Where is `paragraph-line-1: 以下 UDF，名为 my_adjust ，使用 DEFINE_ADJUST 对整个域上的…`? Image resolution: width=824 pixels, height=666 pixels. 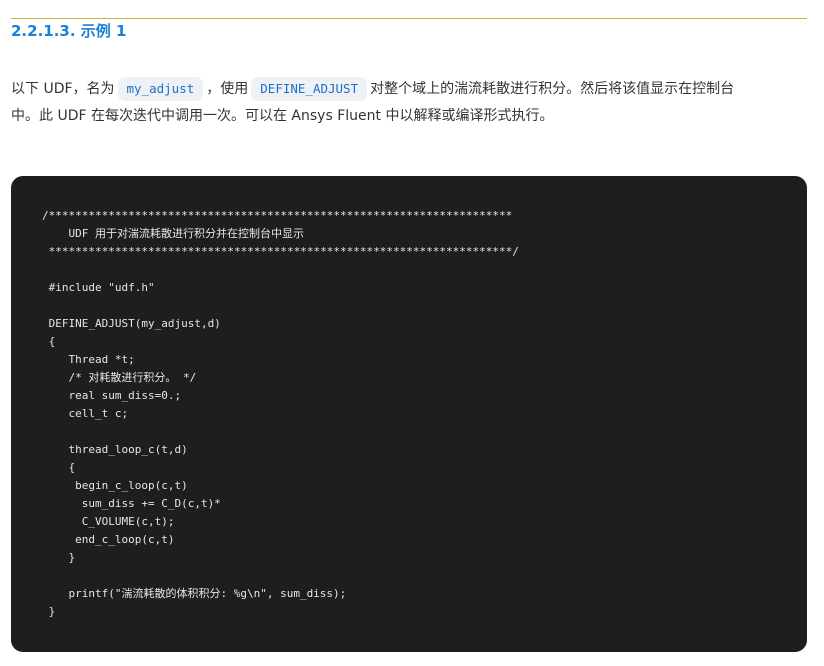 paragraph-line-1: 以下 UDF，名为 my_adjust ，使用 DEFINE_ADJUST 对整个域上的… is located at coordinates (411, 89).